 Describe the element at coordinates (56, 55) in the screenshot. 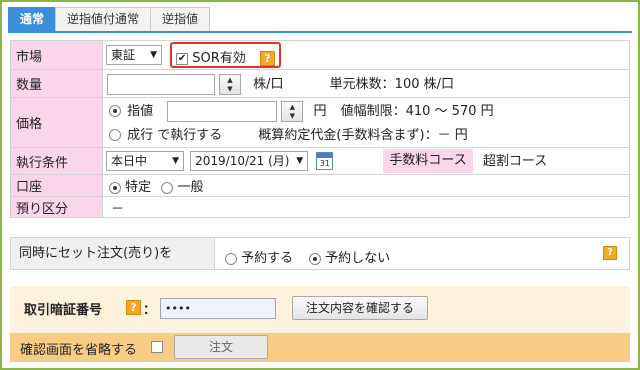

I see `market-label: 市場` at that location.